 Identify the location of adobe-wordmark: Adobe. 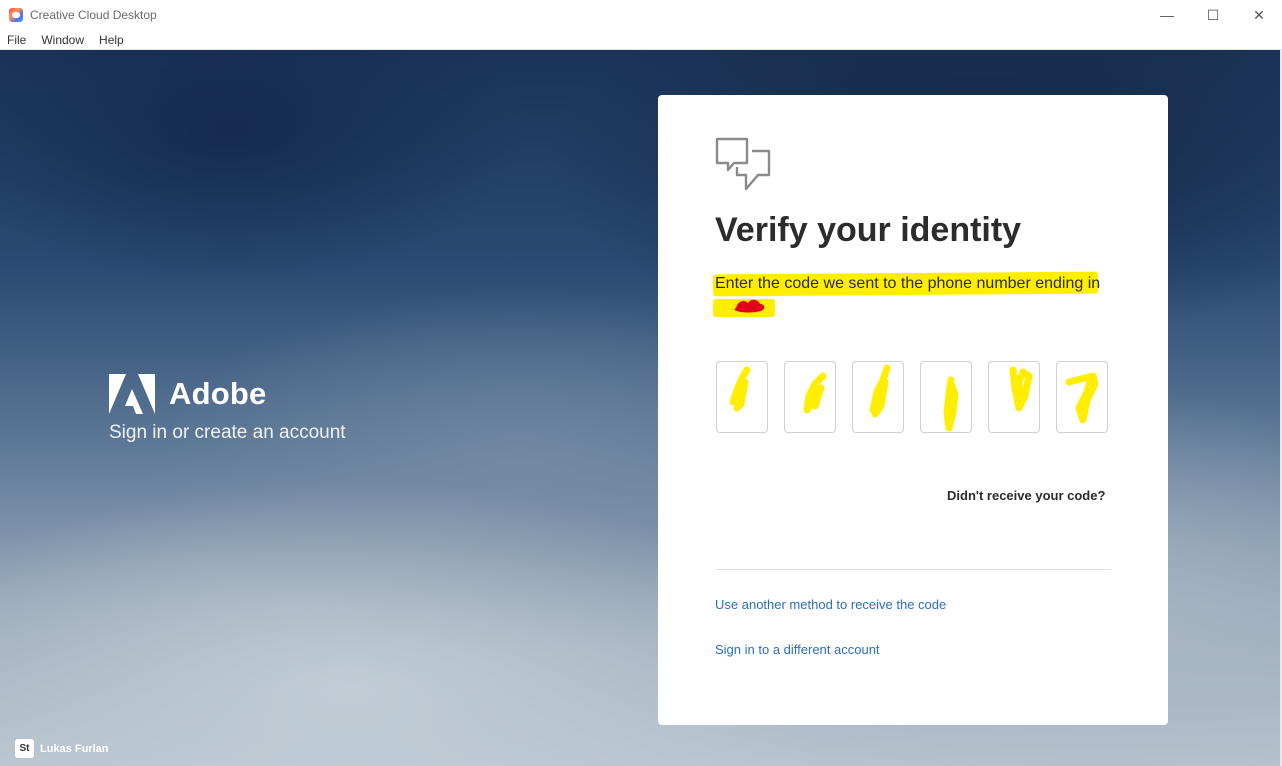
(218, 393).